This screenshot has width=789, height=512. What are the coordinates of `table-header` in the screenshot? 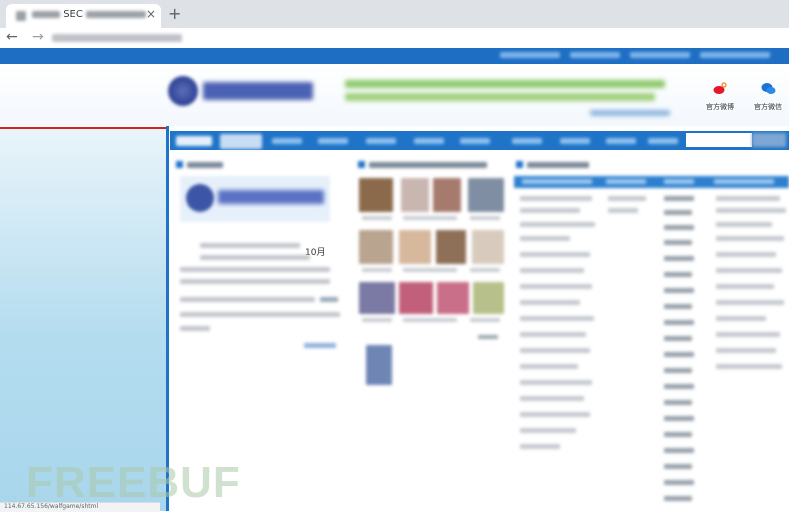 It's located at (651, 182).